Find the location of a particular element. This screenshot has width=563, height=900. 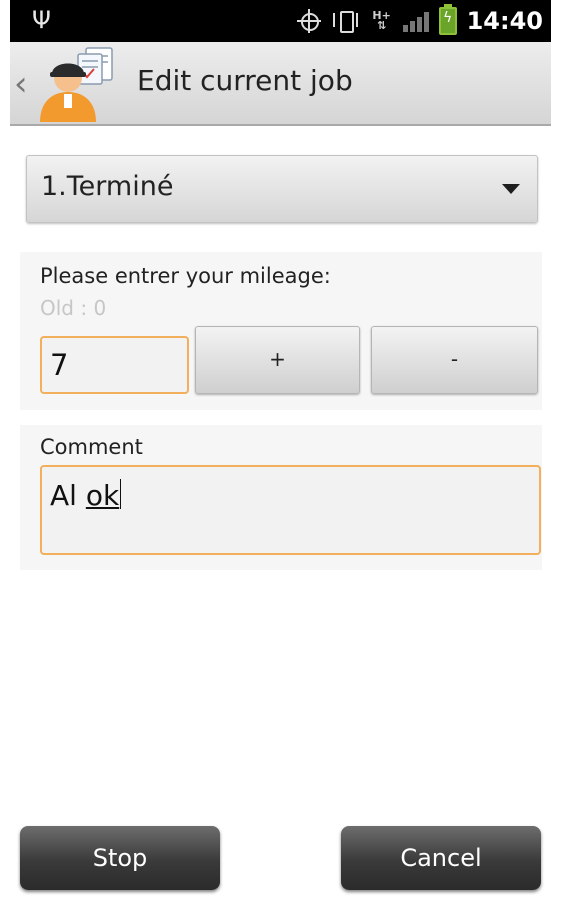

status-dropdown-value: 1.Terminé is located at coordinates (107, 186).